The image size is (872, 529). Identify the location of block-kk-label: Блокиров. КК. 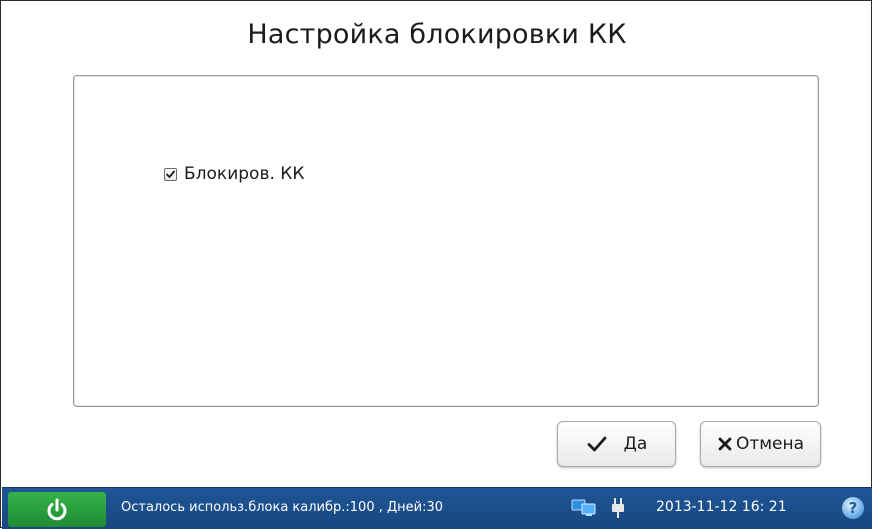
(244, 174).